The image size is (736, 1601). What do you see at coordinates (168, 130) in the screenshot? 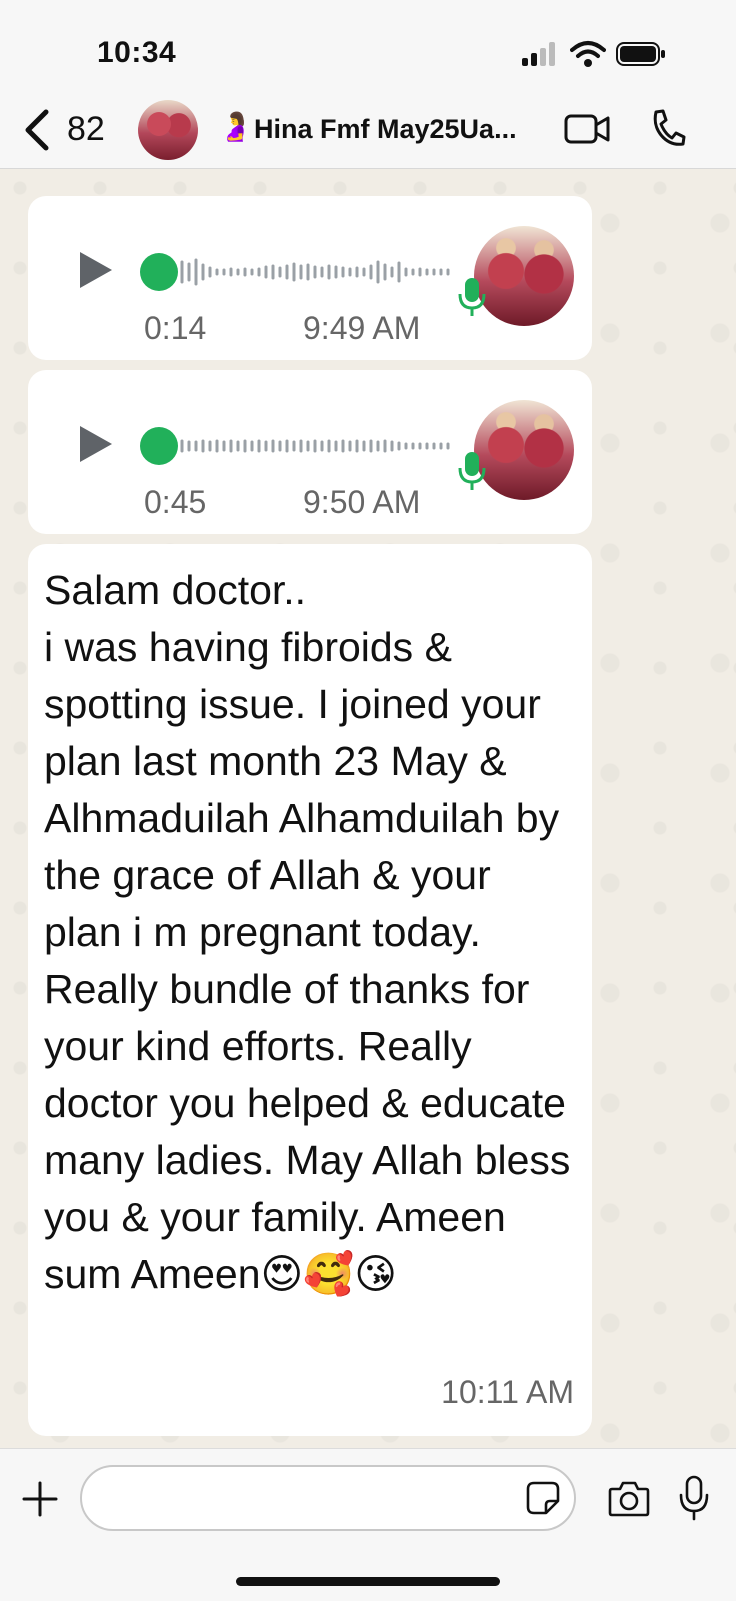
I see `contact-avatar` at bounding box center [168, 130].